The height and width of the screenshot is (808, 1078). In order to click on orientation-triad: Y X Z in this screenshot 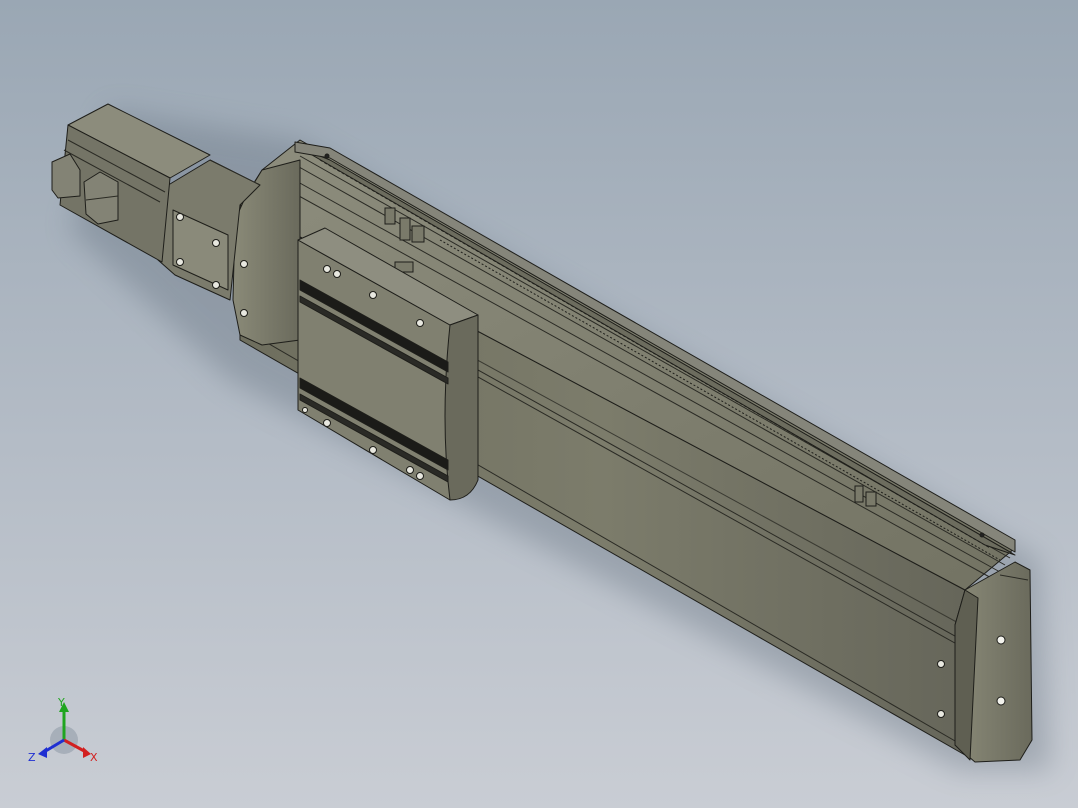, I will do `click(66, 732)`.